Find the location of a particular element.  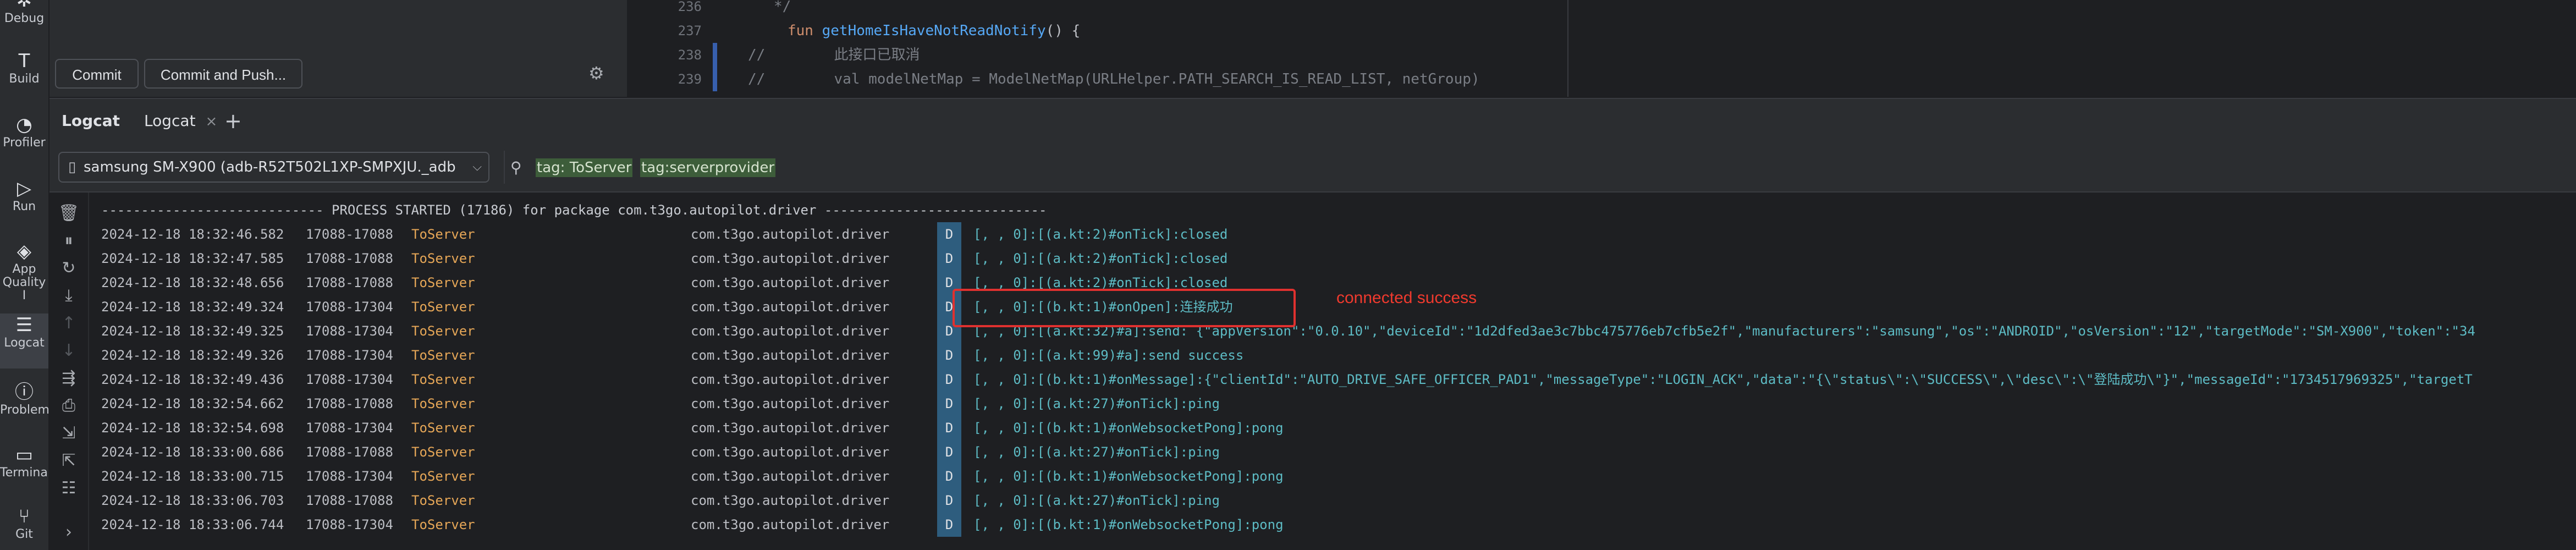

gear-icon: ⚙ is located at coordinates (596, 73).